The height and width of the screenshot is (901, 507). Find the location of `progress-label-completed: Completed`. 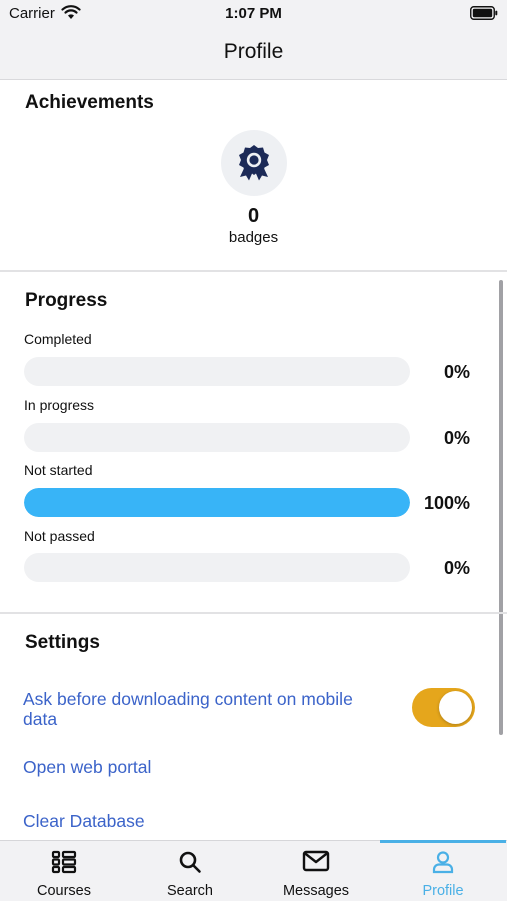

progress-label-completed: Completed is located at coordinates (58, 339).